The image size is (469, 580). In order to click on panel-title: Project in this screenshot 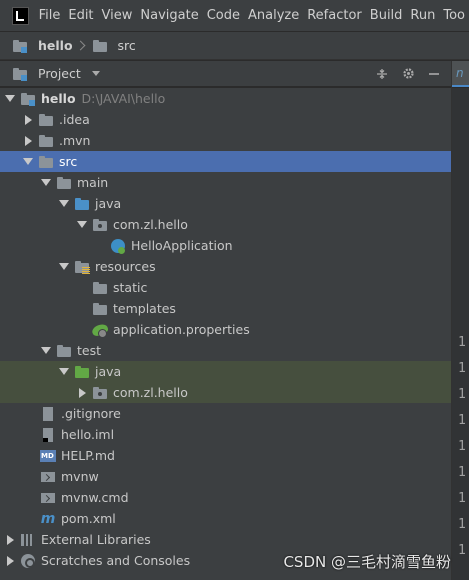, I will do `click(59, 73)`.